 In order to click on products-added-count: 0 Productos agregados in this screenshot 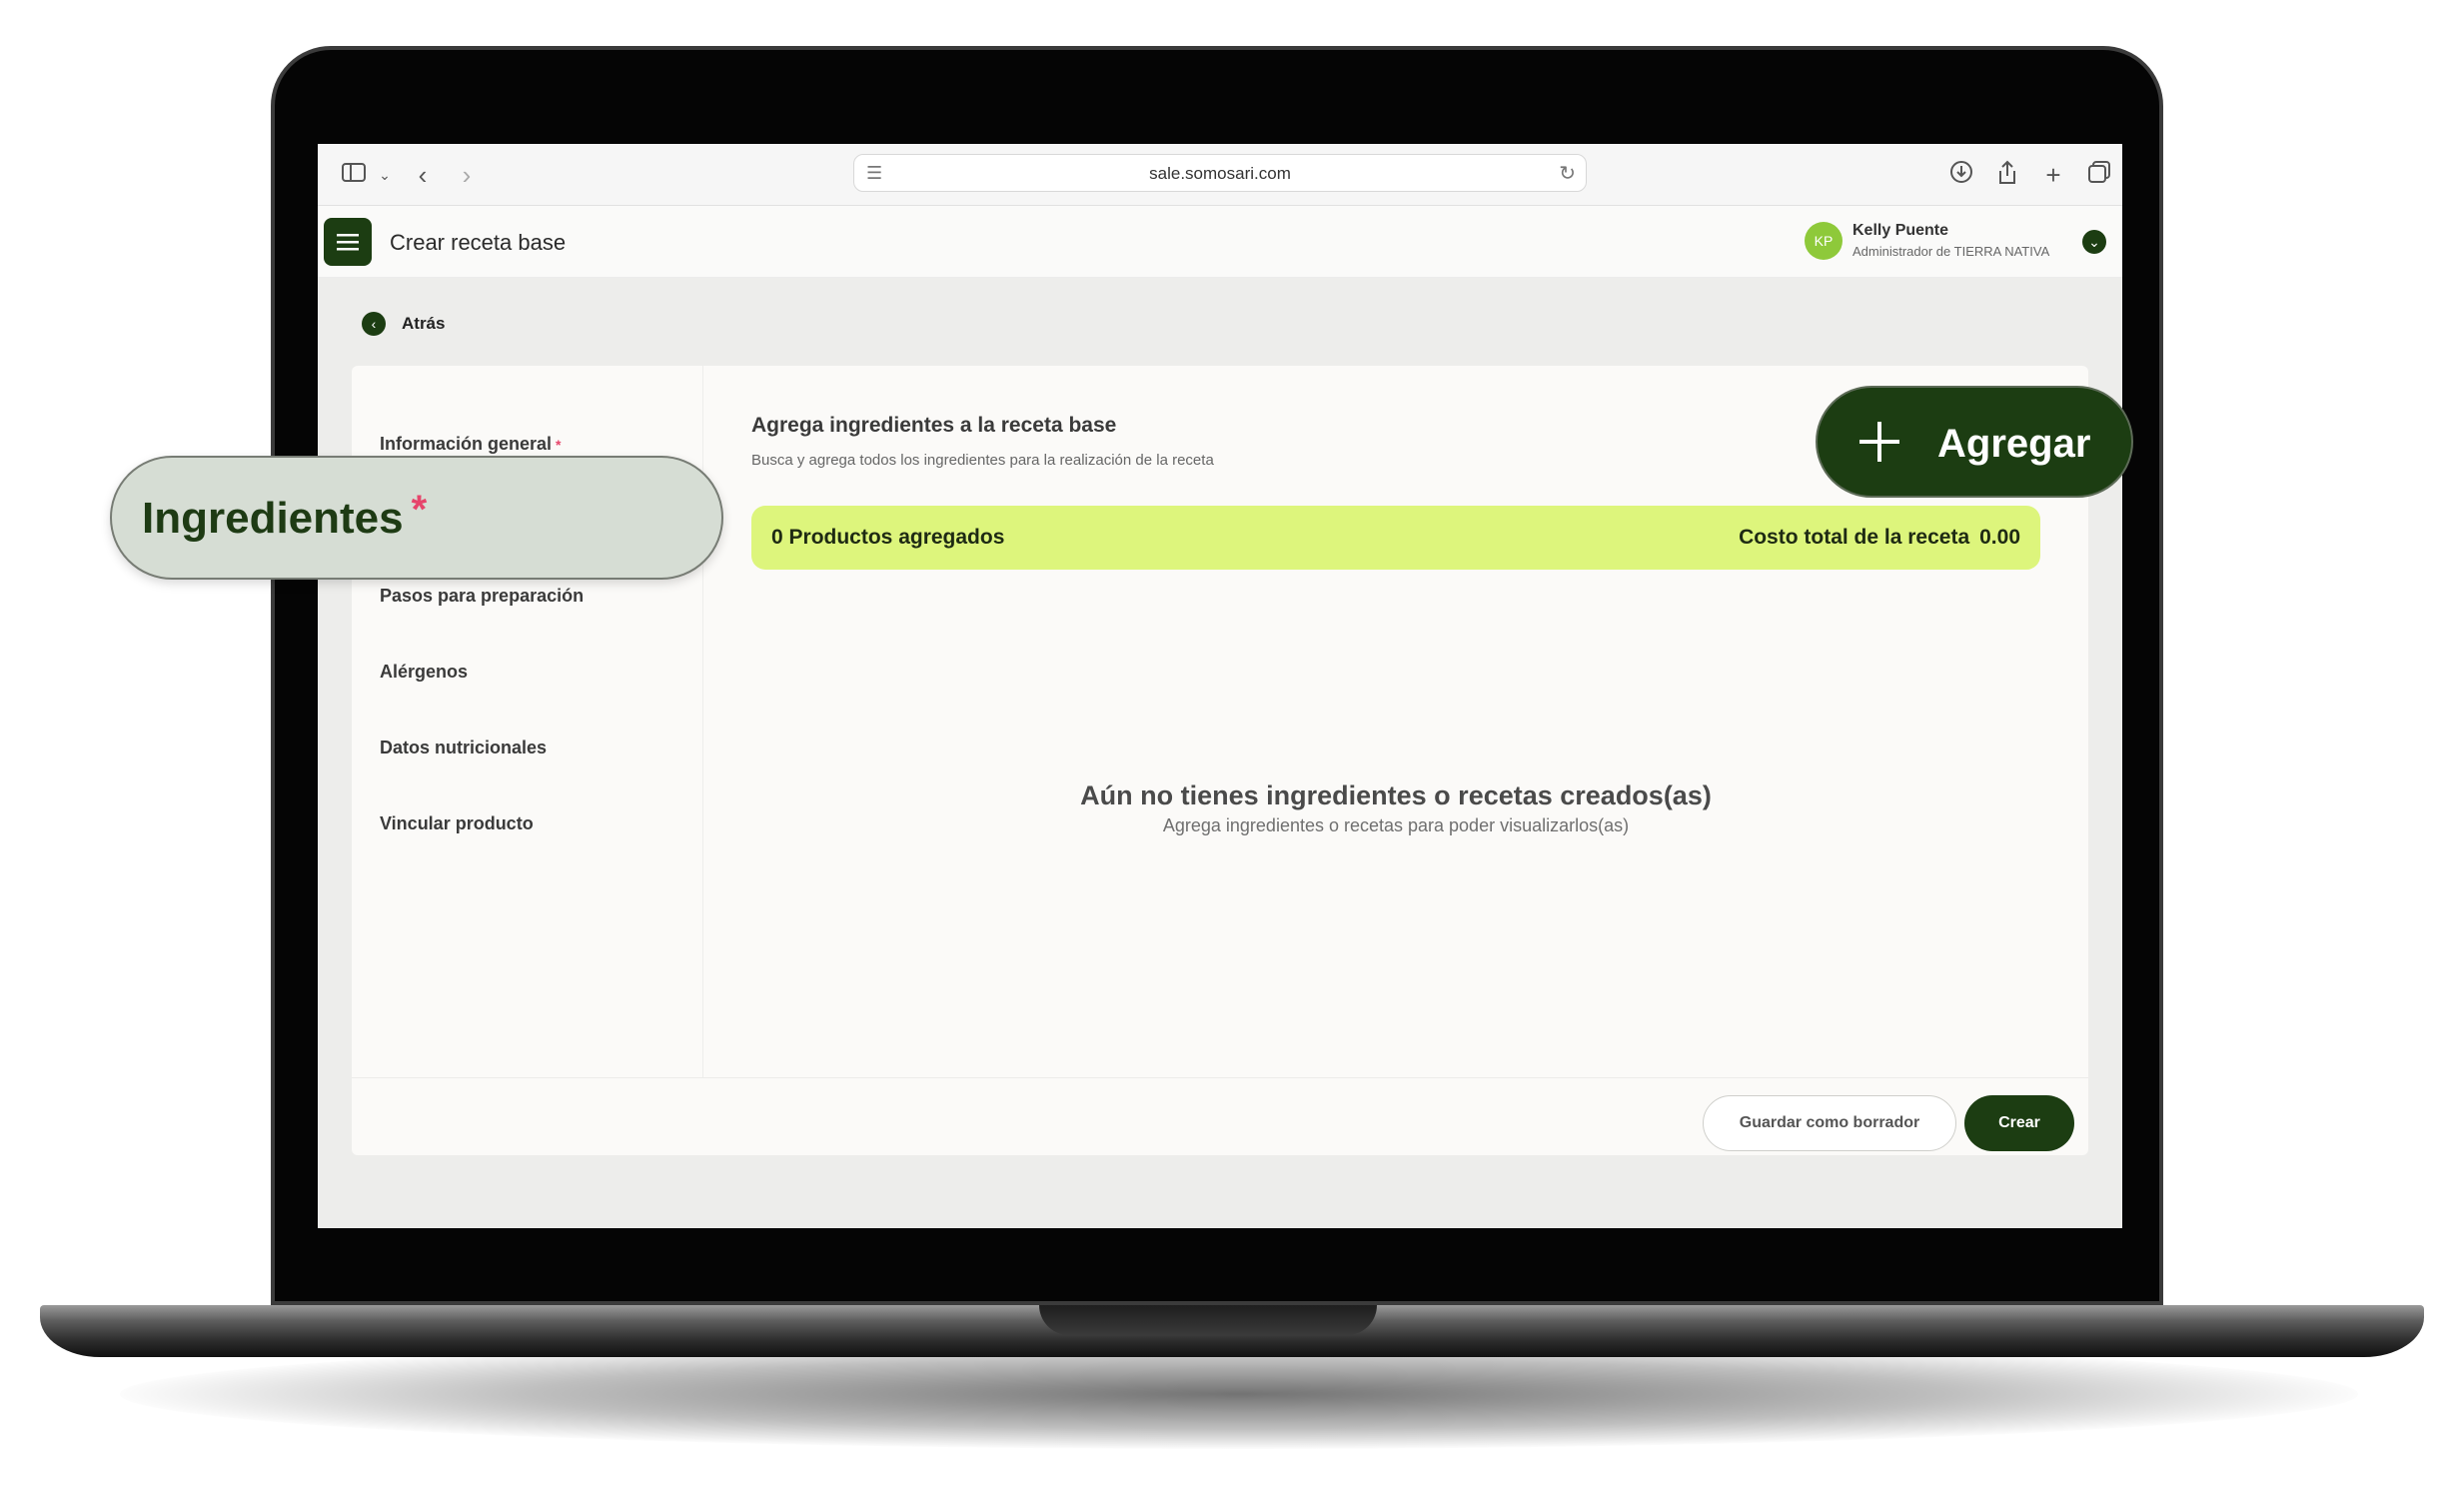, I will do `click(888, 537)`.